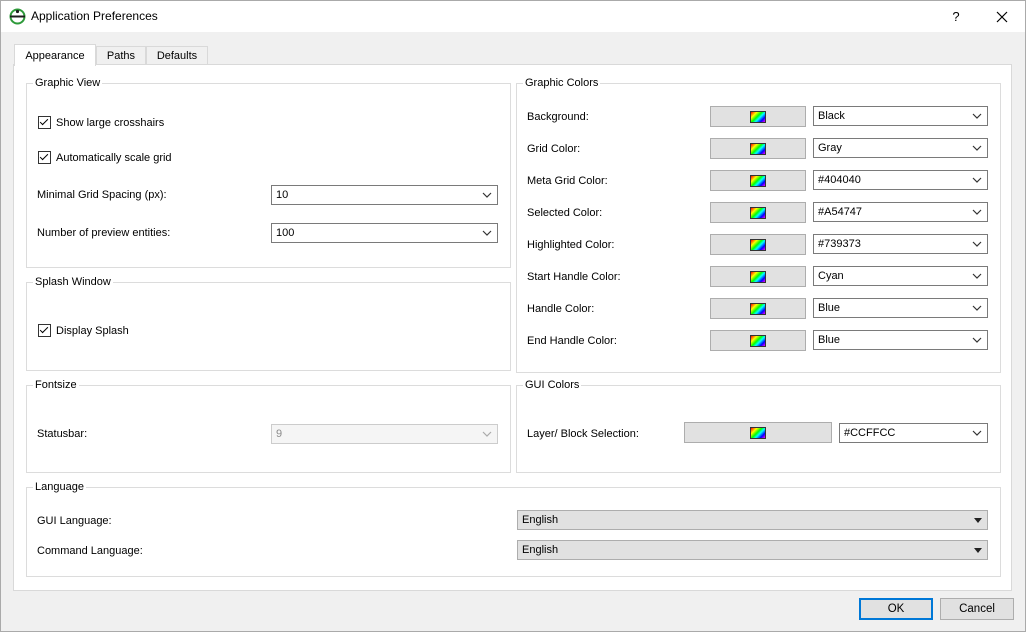 The width and height of the screenshot is (1026, 632). Describe the element at coordinates (562, 83) in the screenshot. I see `group-title: Graphic Colors` at that location.